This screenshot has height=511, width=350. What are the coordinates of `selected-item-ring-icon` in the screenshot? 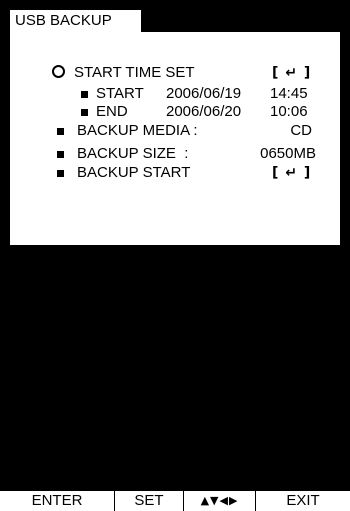 It's located at (58, 71).